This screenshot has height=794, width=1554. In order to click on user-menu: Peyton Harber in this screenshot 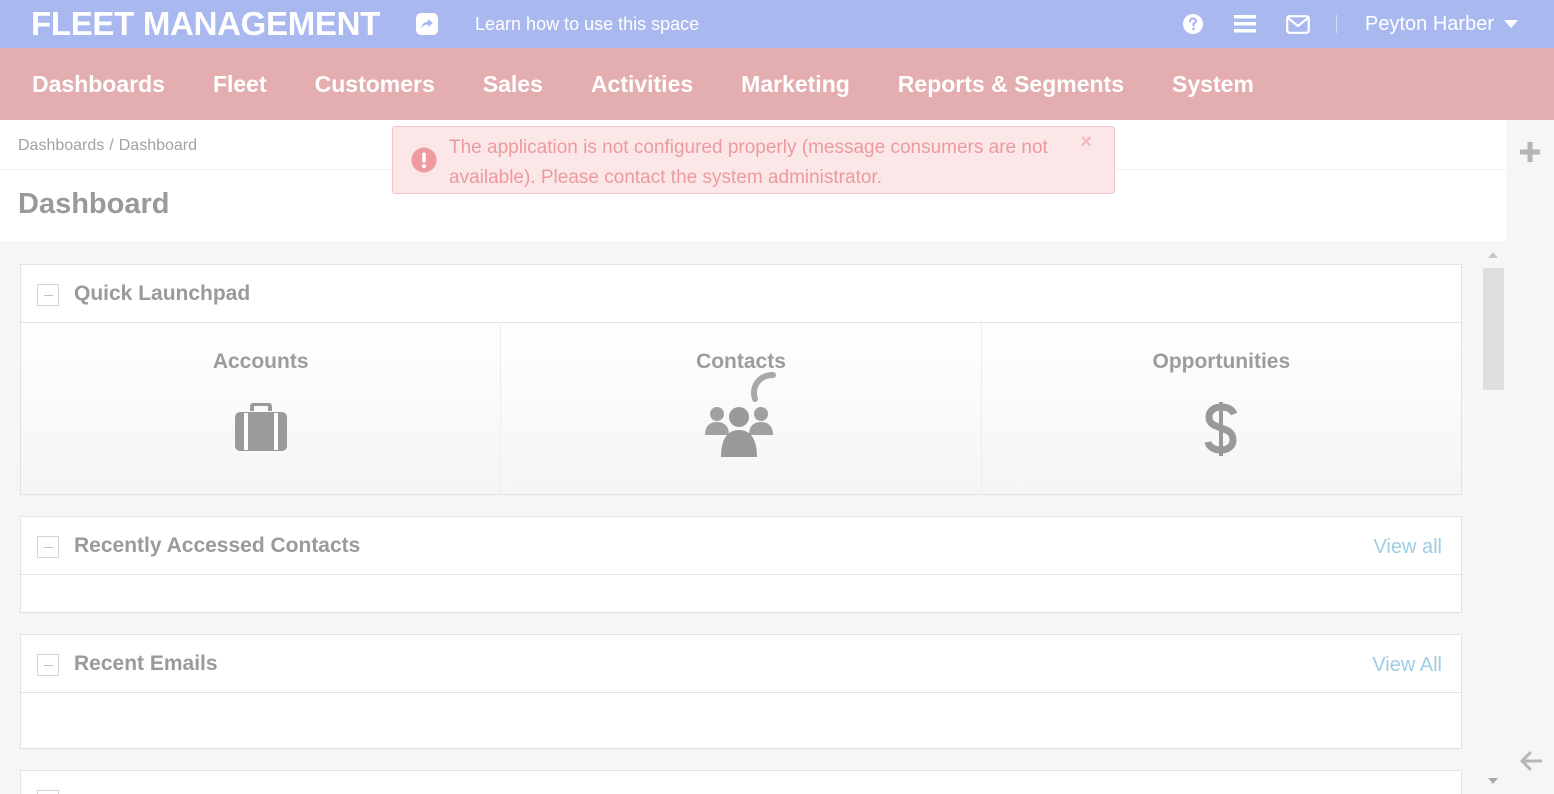, I will do `click(1429, 24)`.